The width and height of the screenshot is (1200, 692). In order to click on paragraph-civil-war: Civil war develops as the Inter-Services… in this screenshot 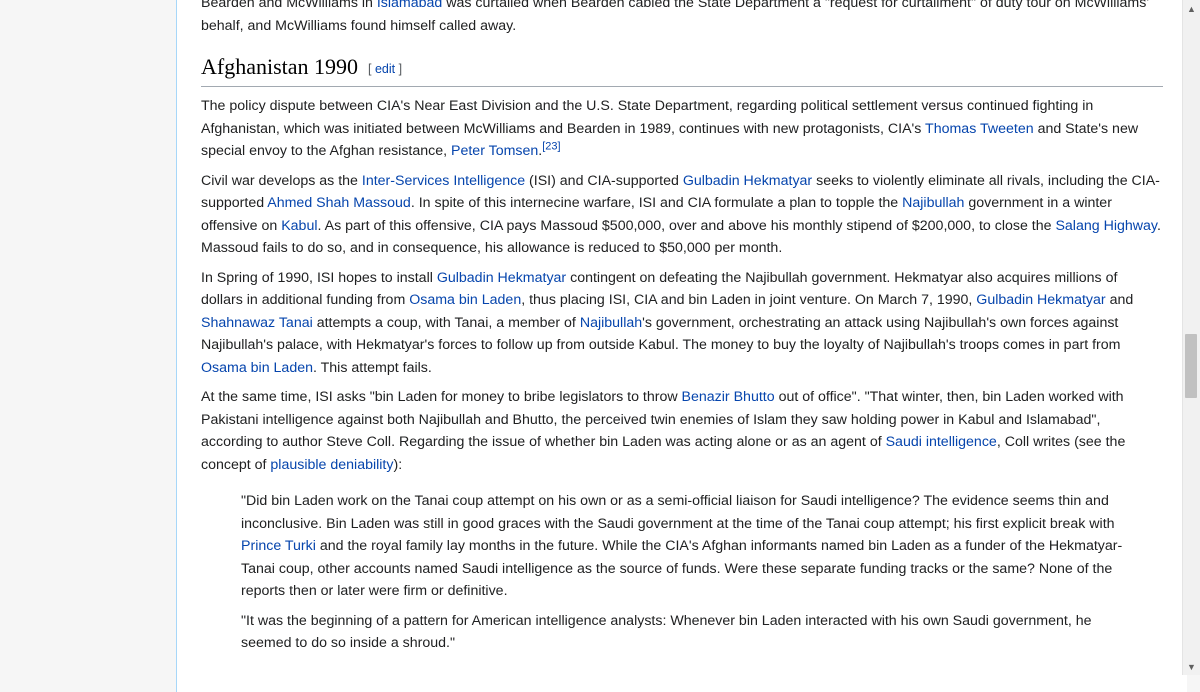, I will do `click(682, 215)`.